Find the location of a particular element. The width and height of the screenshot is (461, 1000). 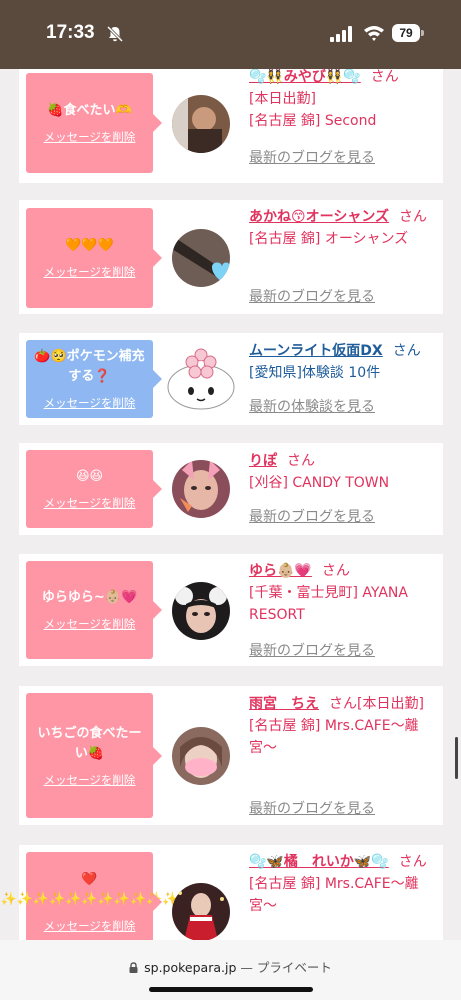

profile-info: 🫧🦋橘 れいか🦋🫧 さん [名古屋 錦] Mrs.CAFE〜離宮〜 is located at coordinates (343, 884).